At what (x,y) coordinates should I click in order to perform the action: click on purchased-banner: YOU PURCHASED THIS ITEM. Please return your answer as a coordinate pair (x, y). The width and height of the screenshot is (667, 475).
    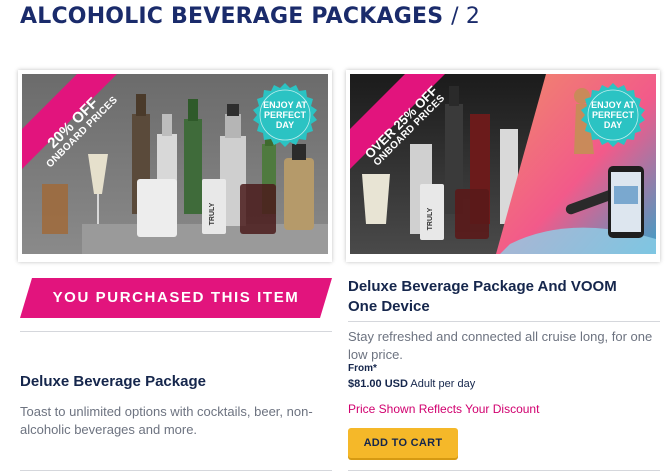
    Looking at the image, I should click on (176, 298).